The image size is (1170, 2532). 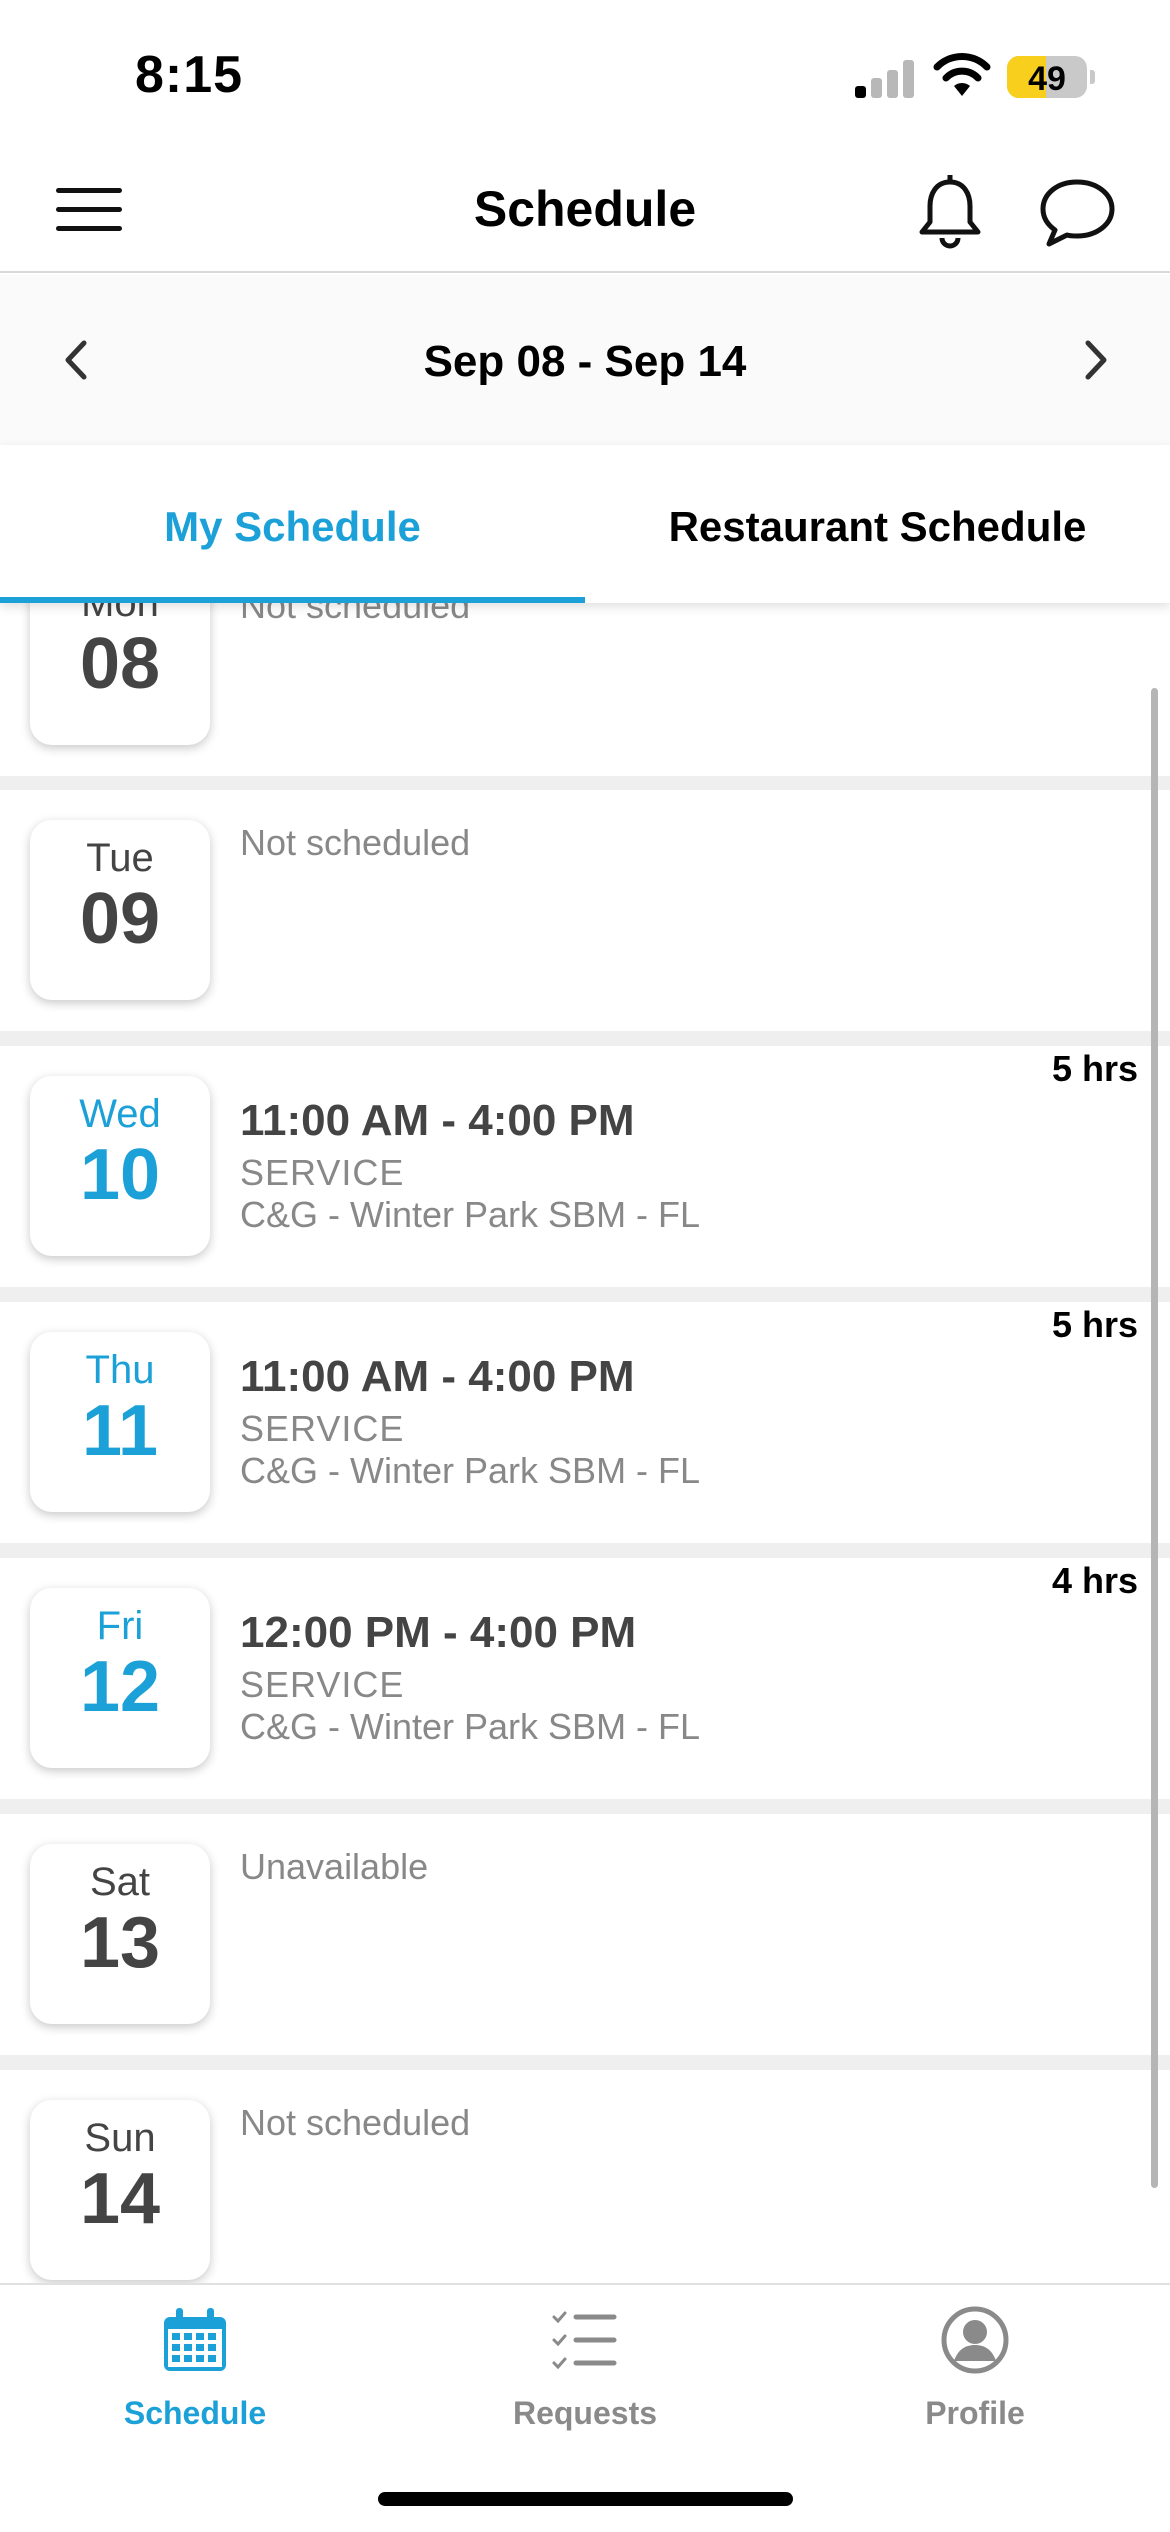 What do you see at coordinates (975, 2340) in the screenshot?
I see `profile-icon` at bounding box center [975, 2340].